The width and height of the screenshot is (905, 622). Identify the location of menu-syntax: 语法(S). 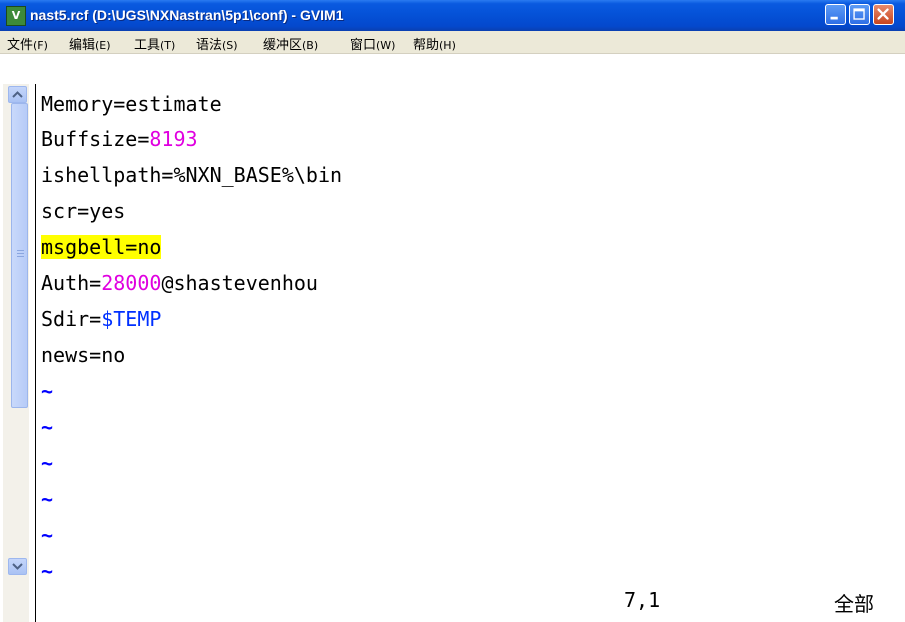
(217, 43).